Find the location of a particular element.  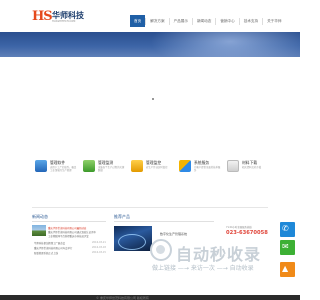

qq-button: ✆ is located at coordinates (287, 229).